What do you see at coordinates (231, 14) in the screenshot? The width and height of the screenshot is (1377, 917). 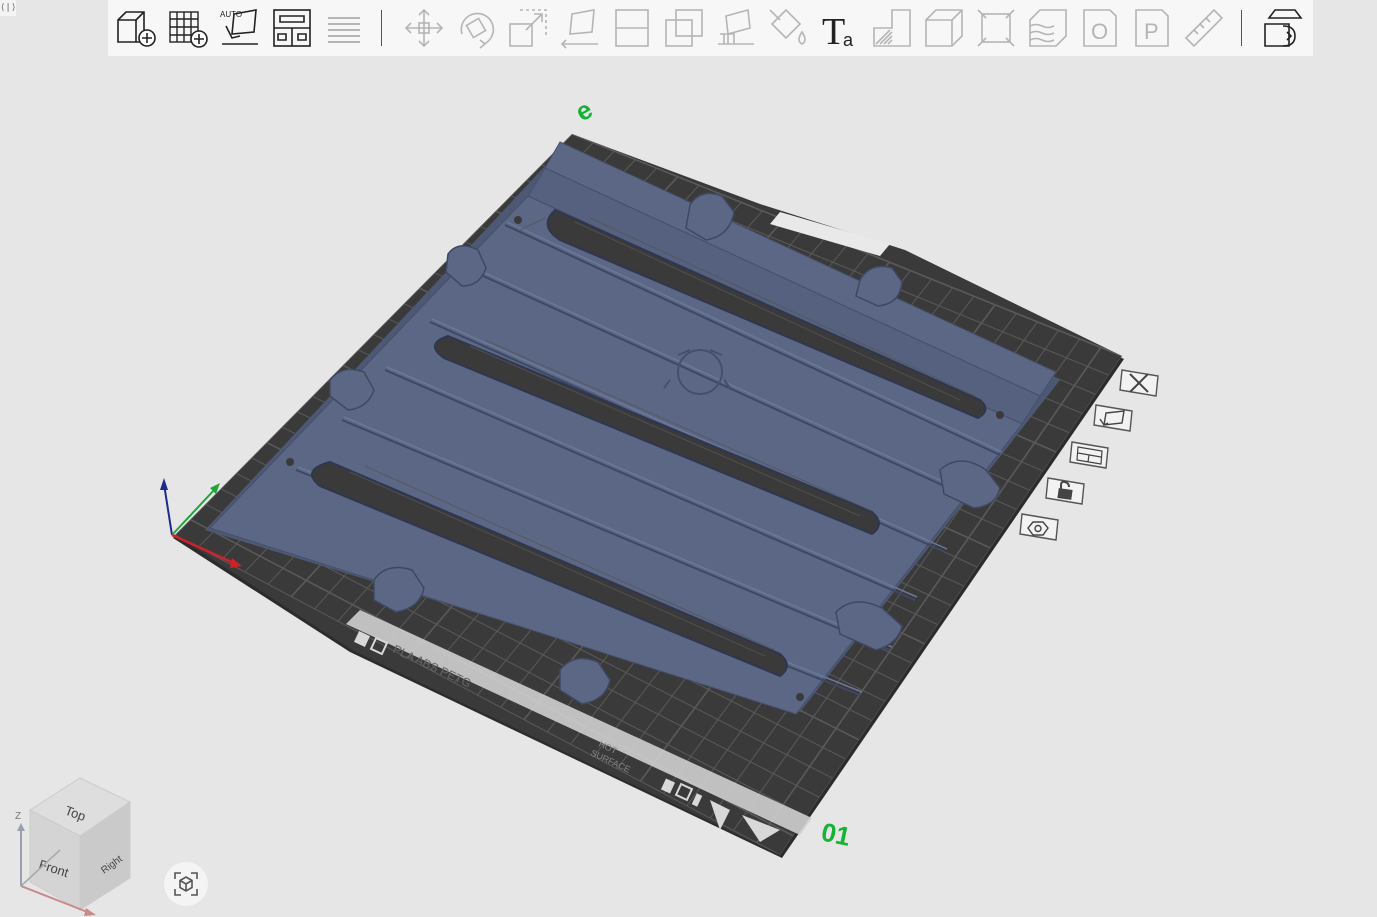 I see `auto-badge: AUTO` at bounding box center [231, 14].